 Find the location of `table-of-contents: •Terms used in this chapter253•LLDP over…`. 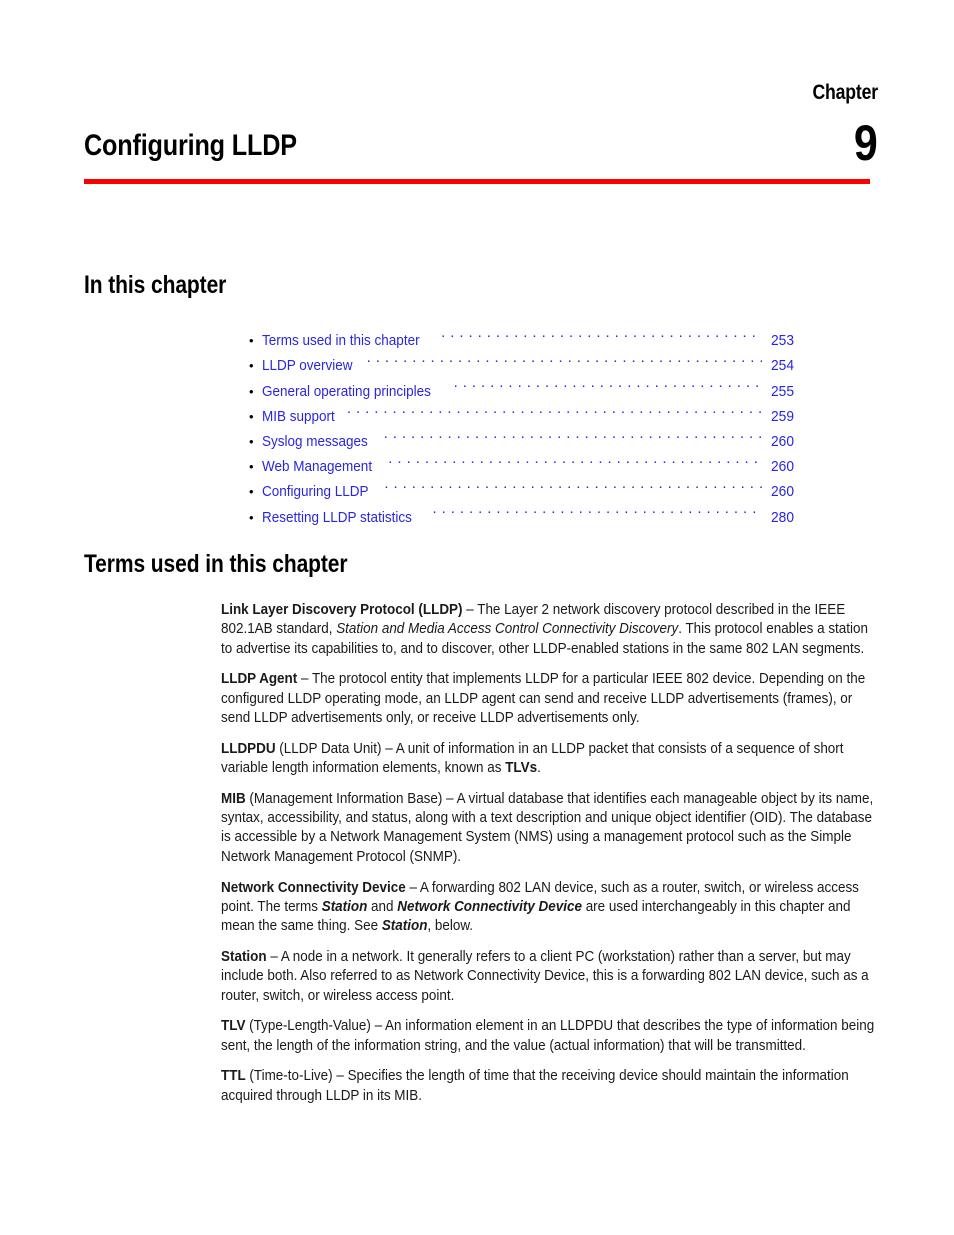

table-of-contents: •Terms used in this chapter253•LLDP over… is located at coordinates (521, 423).